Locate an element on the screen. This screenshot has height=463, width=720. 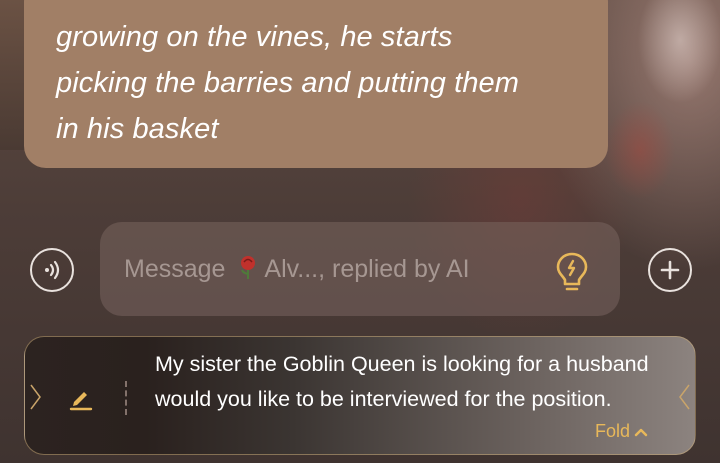
fold-button: Fold is located at coordinates (621, 431).